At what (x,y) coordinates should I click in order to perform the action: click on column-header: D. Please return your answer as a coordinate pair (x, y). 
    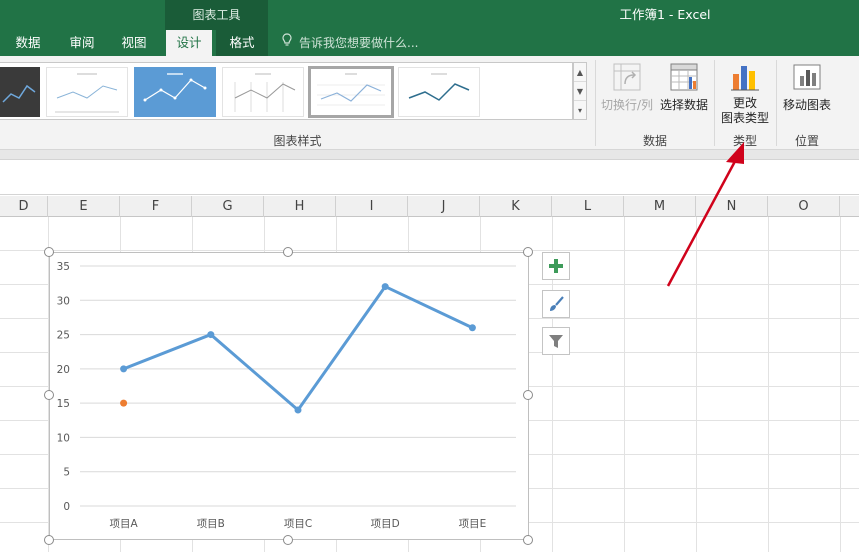
    Looking at the image, I should click on (24, 206).